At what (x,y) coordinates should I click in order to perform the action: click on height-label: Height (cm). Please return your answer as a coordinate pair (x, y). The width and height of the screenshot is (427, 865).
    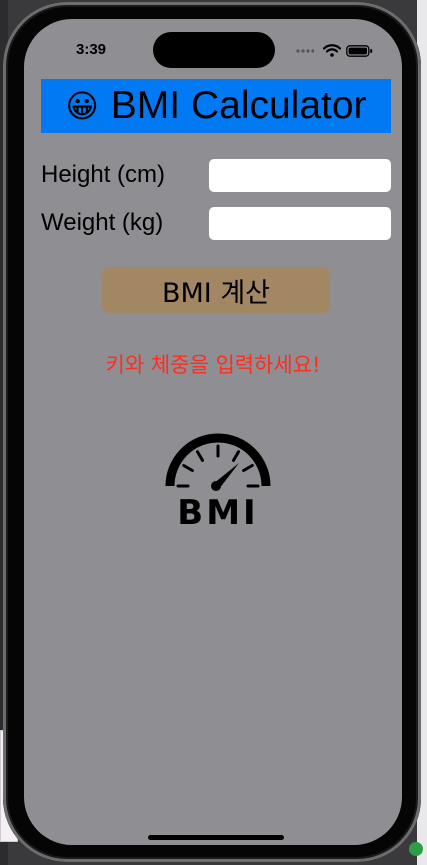
    Looking at the image, I should click on (103, 174).